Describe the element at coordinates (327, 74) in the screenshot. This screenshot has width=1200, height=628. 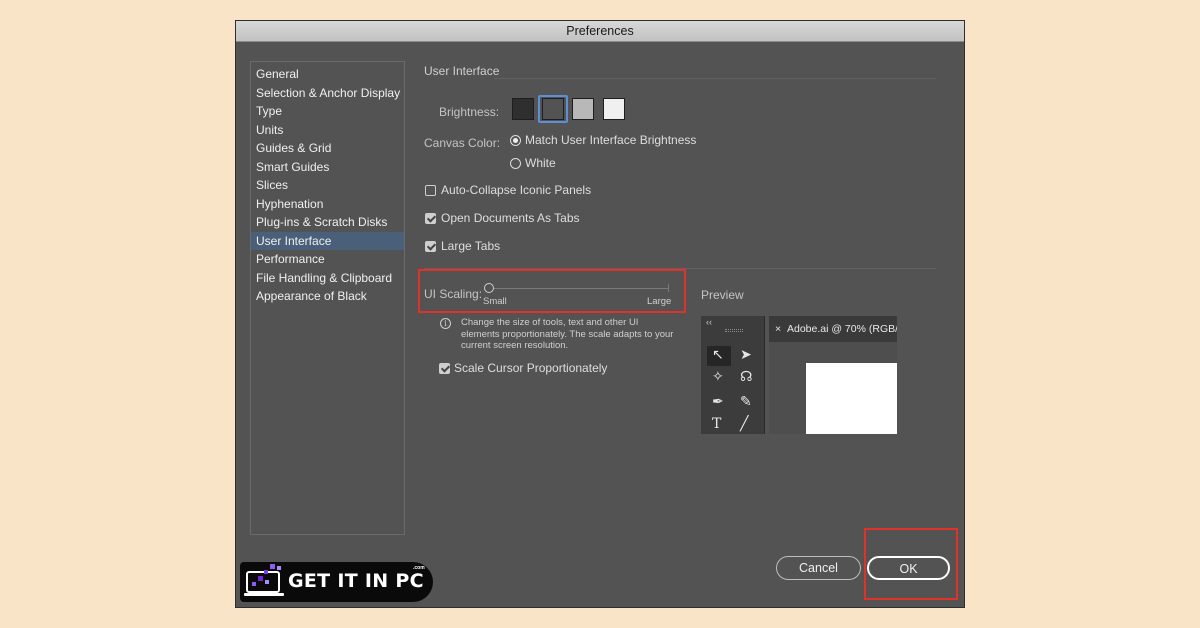
I see `sidebar-item-general: General` at that location.